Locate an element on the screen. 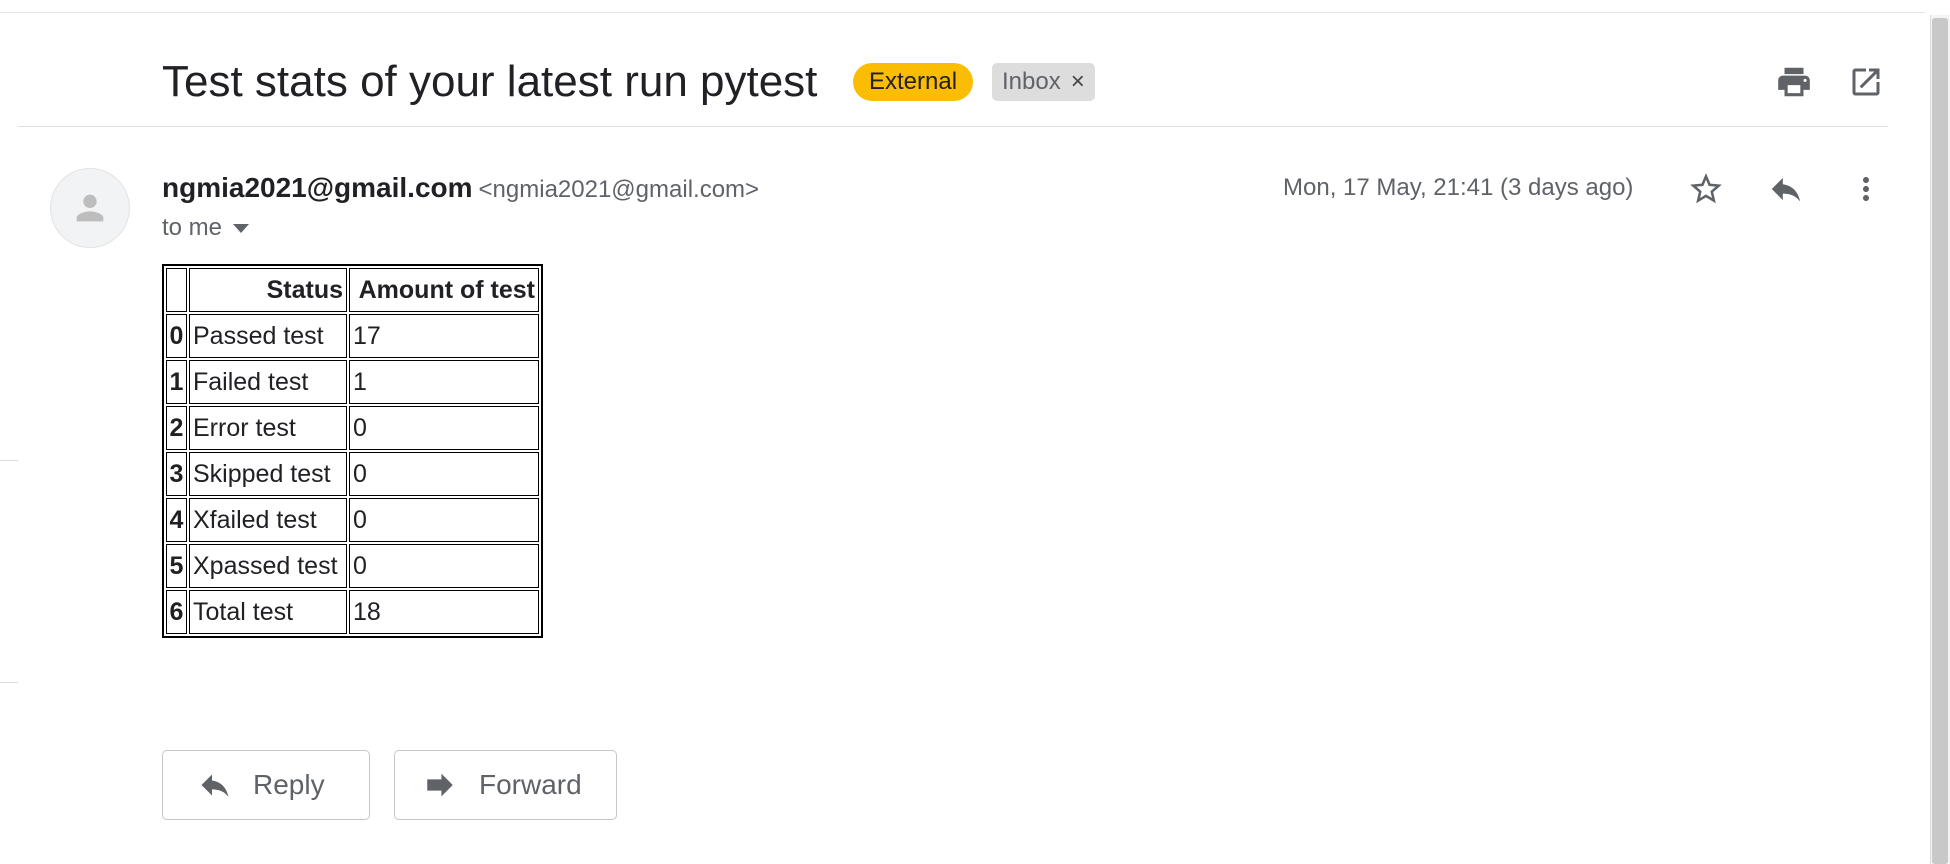 The image size is (1950, 864). star-button is located at coordinates (1706, 189).